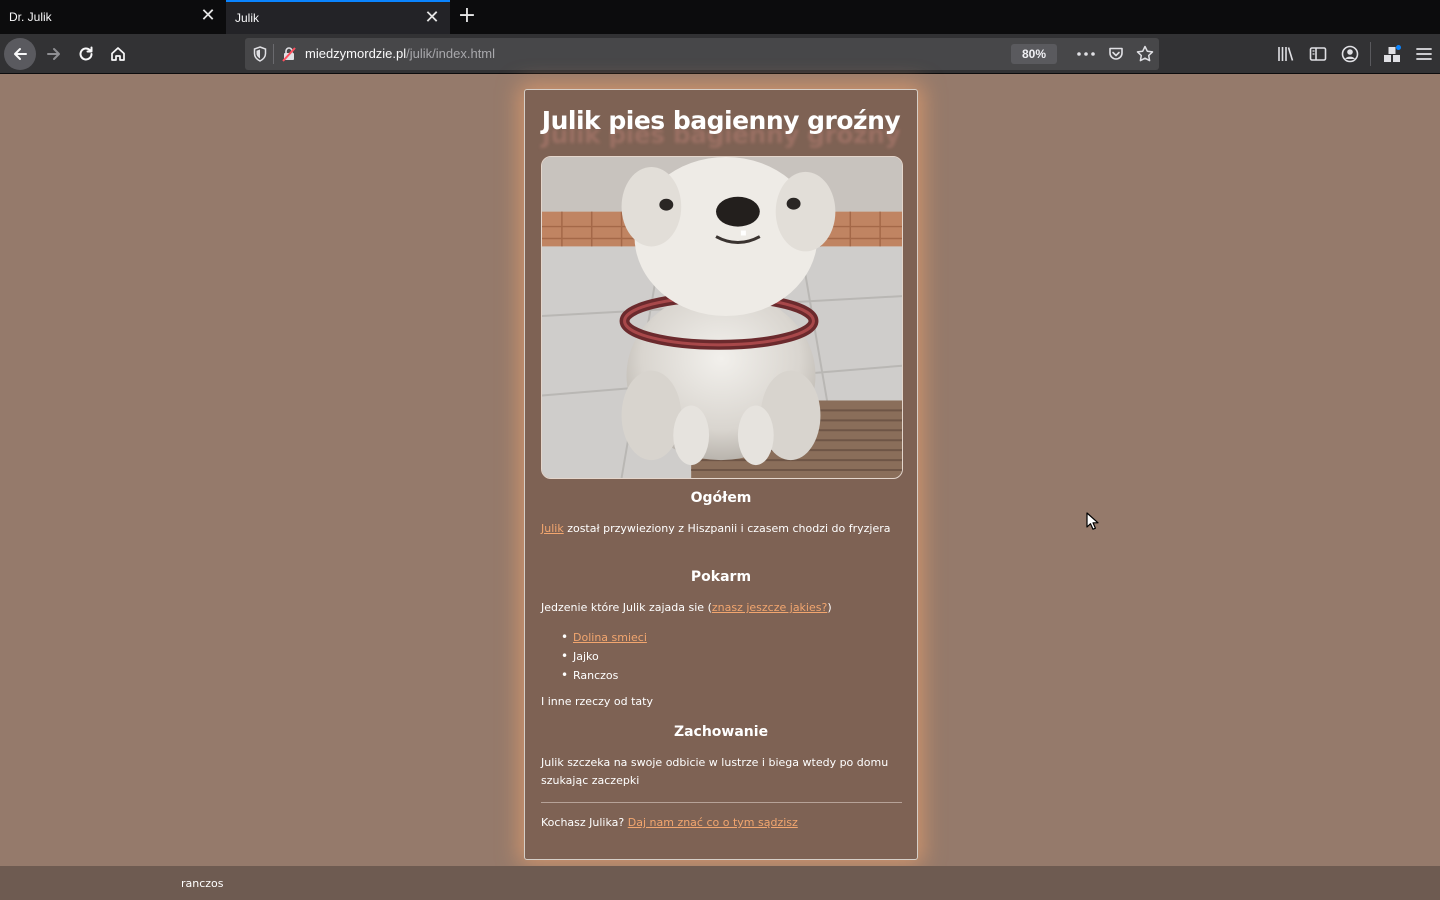 This screenshot has height=900, width=1440. Describe the element at coordinates (721, 577) in the screenshot. I see `section-heading-food: Pokarm` at that location.